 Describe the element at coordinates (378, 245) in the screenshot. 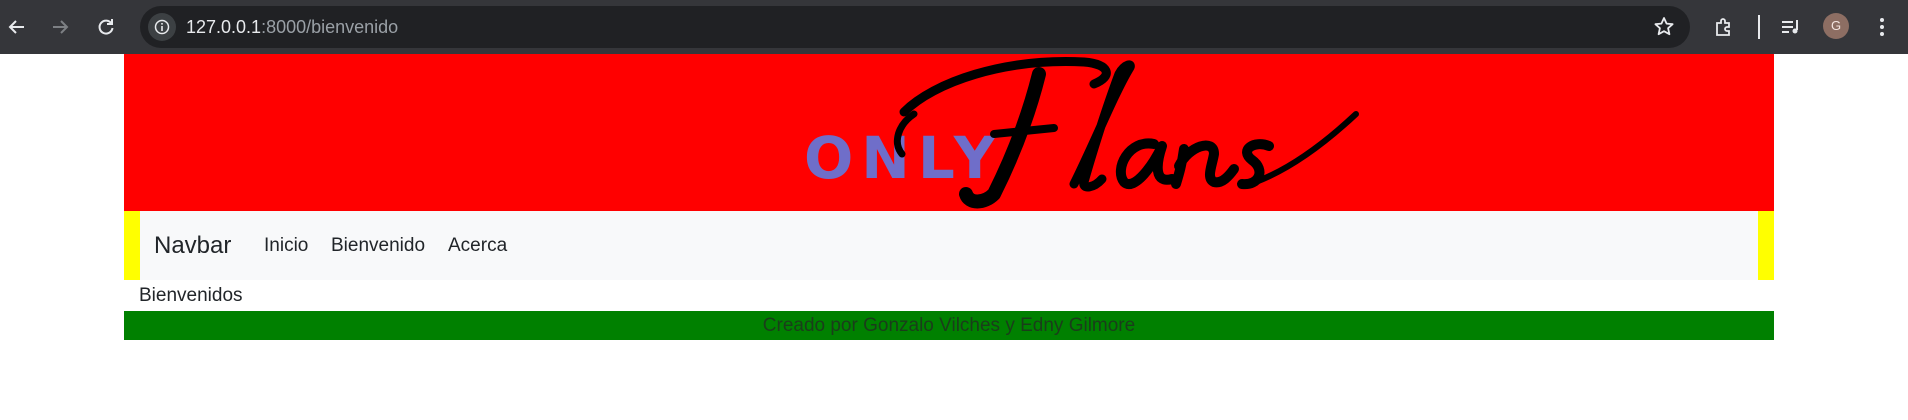

I see `nav-link-bienvenido: Bienvenido` at that location.